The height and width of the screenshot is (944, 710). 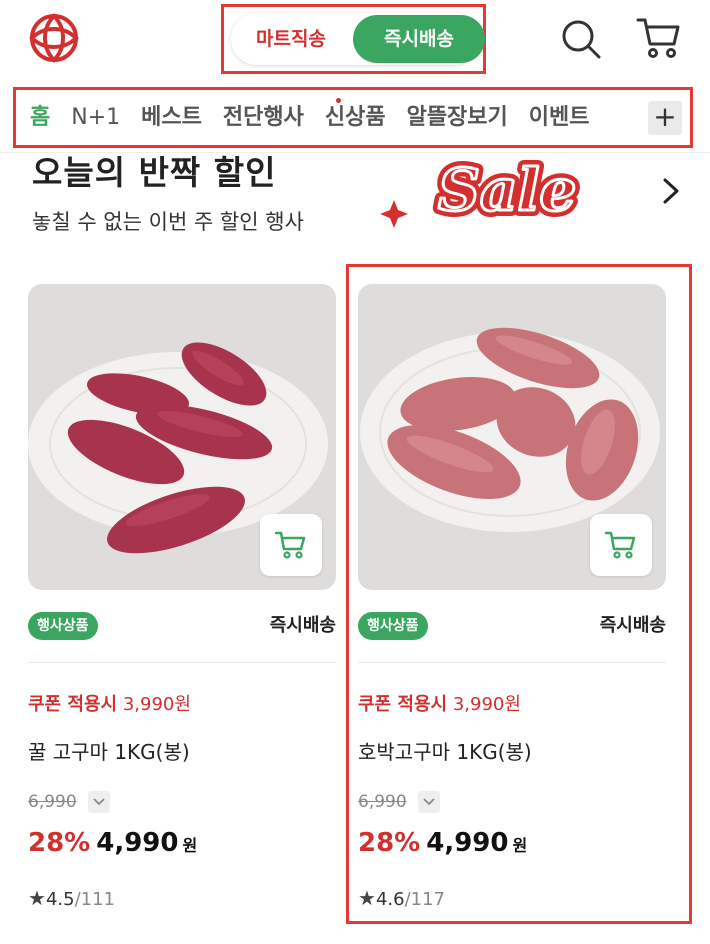 I want to click on product-name: 꿀 고구마 1KG(봉), so click(x=109, y=750).